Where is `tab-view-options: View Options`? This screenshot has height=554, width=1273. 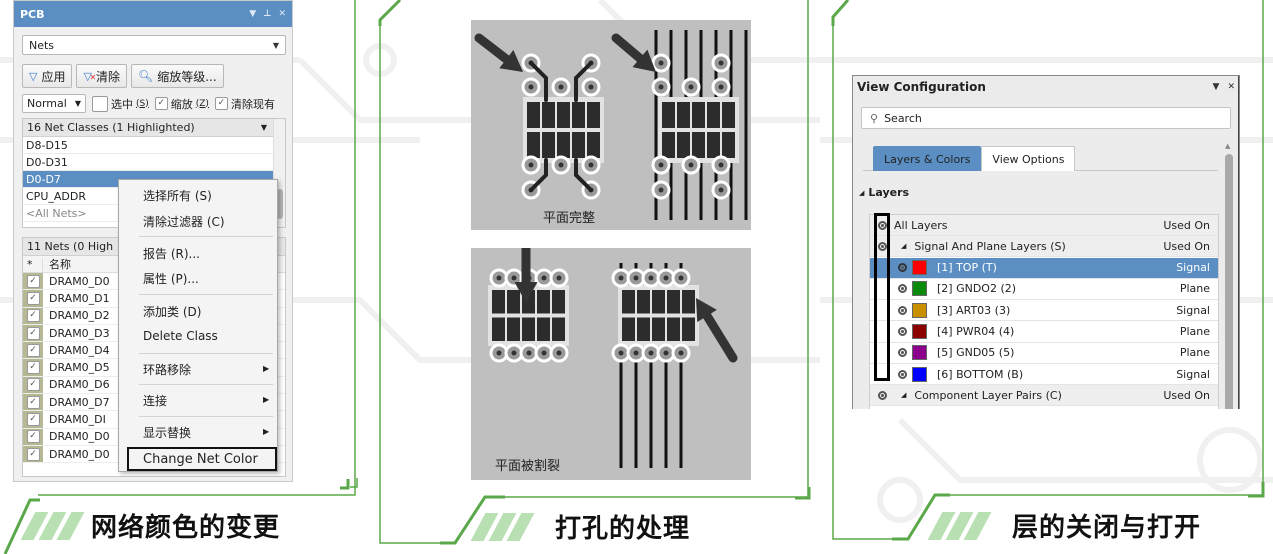
tab-view-options: View Options is located at coordinates (1028, 158).